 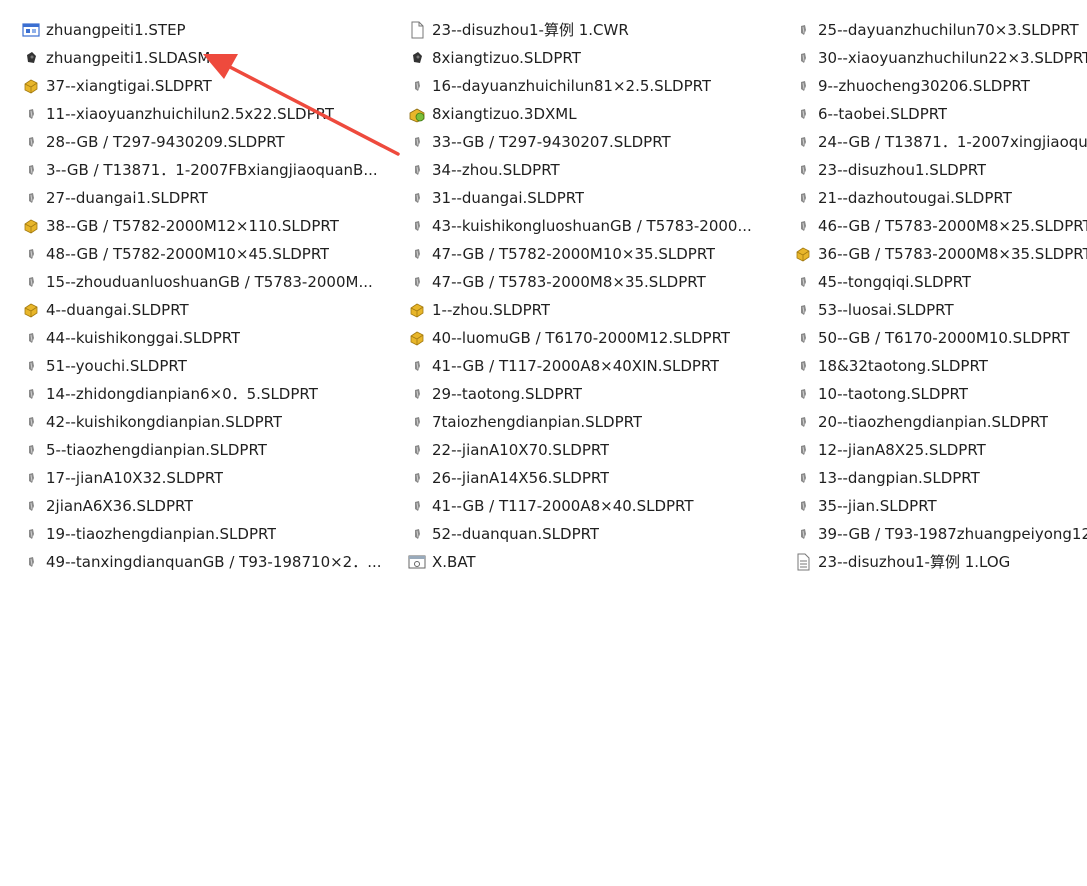 What do you see at coordinates (940, 450) in the screenshot?
I see `file-item: 12--jianA8X25.SLDPRT` at bounding box center [940, 450].